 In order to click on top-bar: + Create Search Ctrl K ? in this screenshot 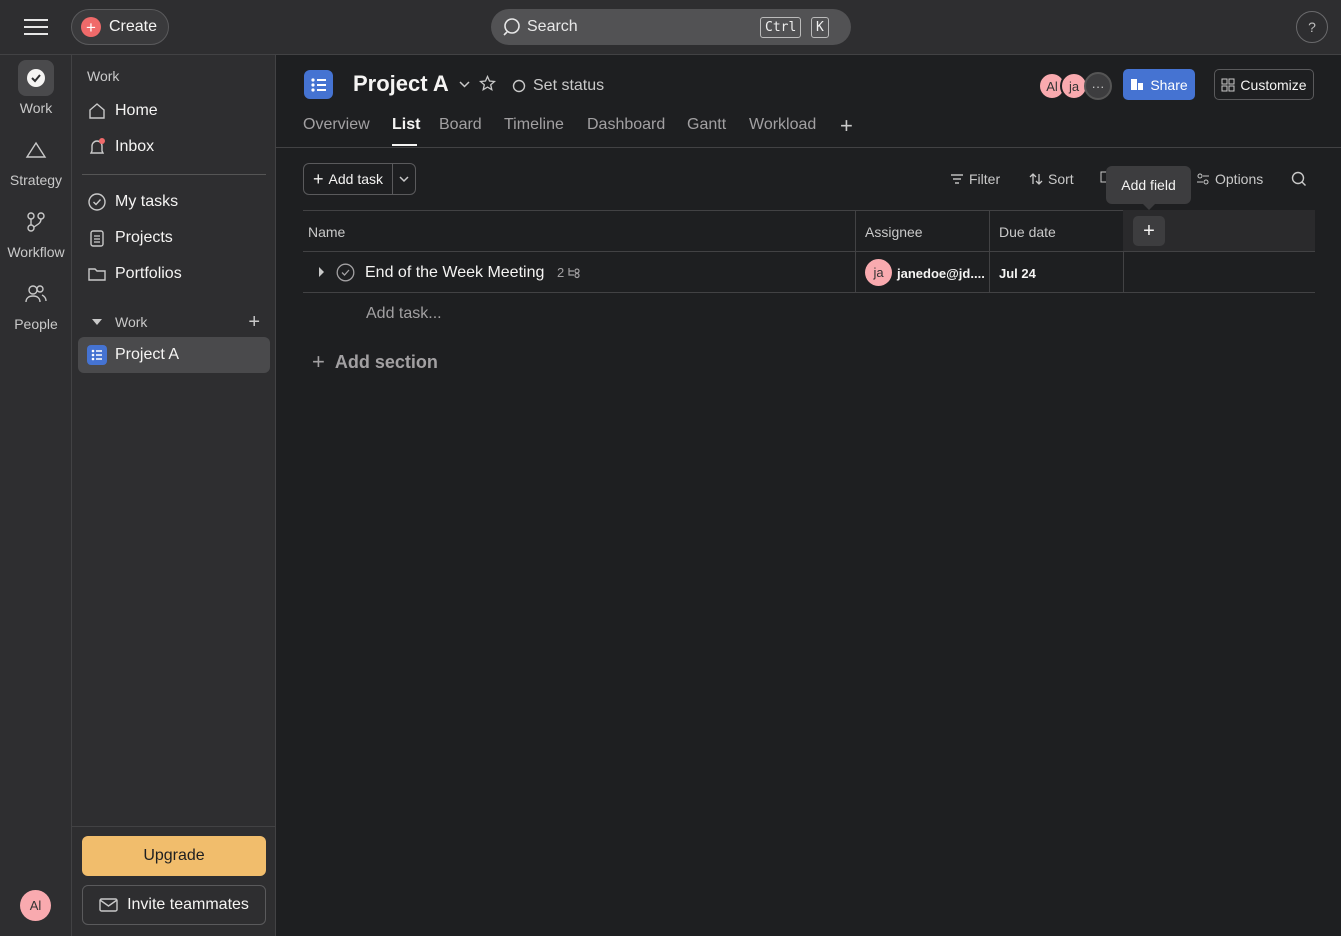, I will do `click(670, 27)`.